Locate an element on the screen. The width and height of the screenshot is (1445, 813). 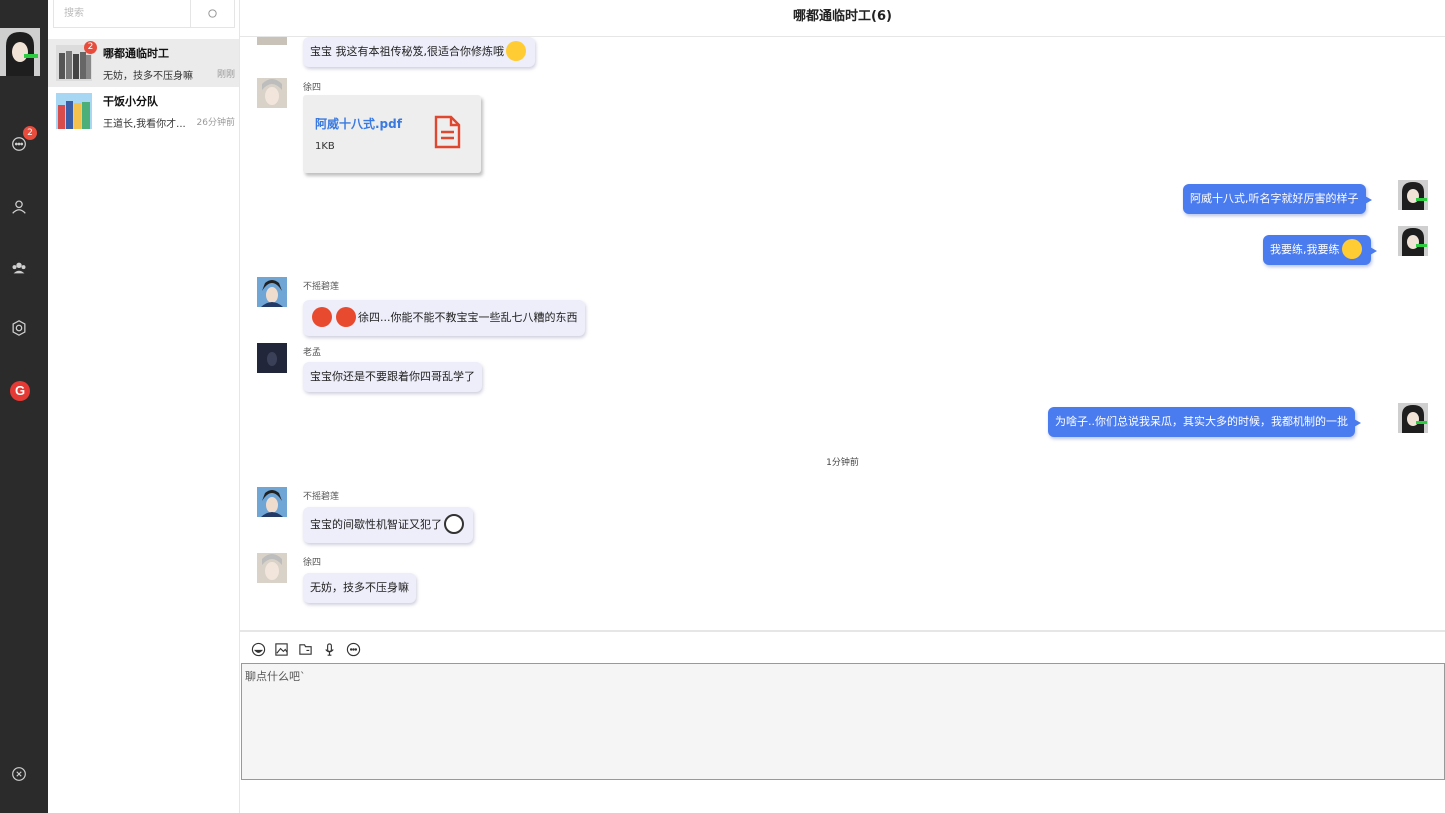
message-input is located at coordinates (843, 721).